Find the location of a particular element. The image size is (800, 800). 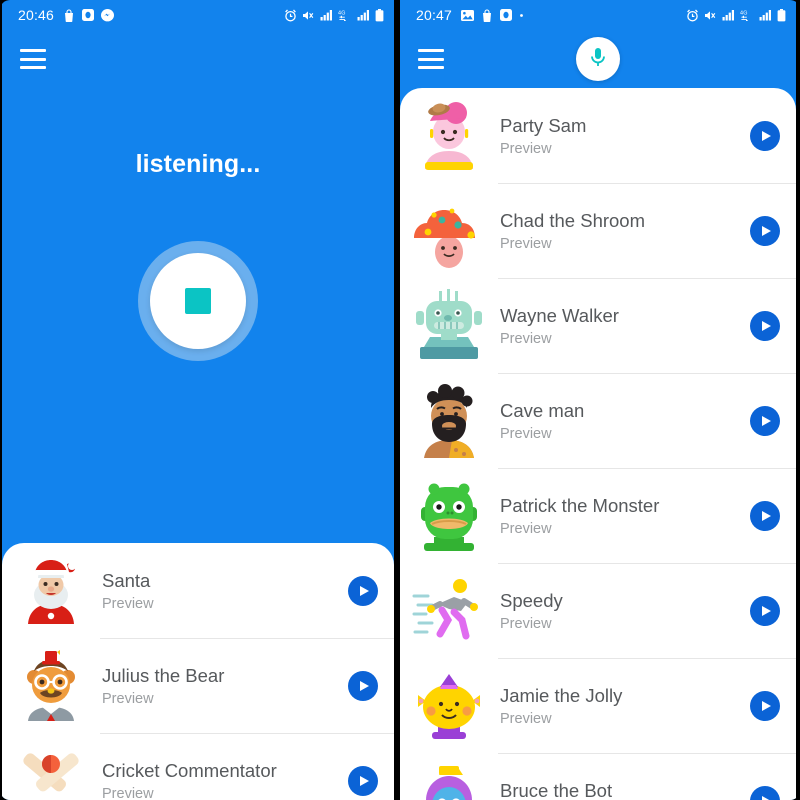

alarm-icon is located at coordinates (290, 15).